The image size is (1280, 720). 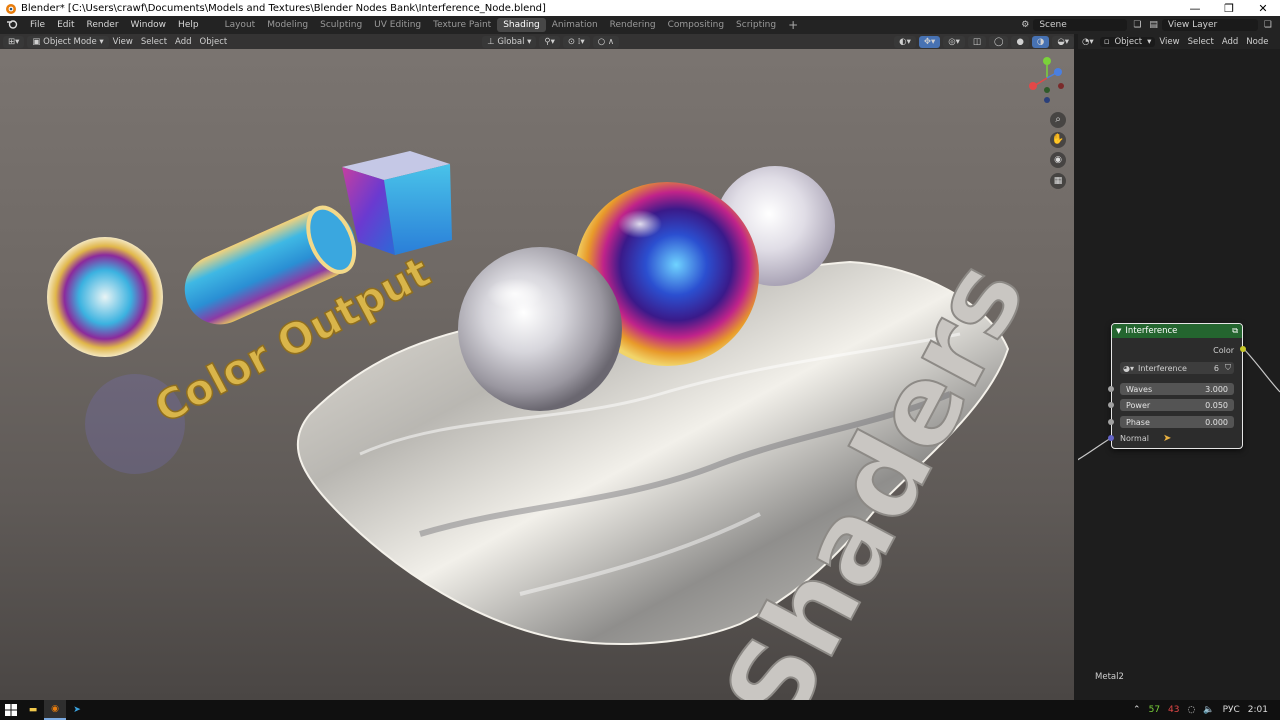 I want to click on transform-orientation-label: Global, so click(x=511, y=41).